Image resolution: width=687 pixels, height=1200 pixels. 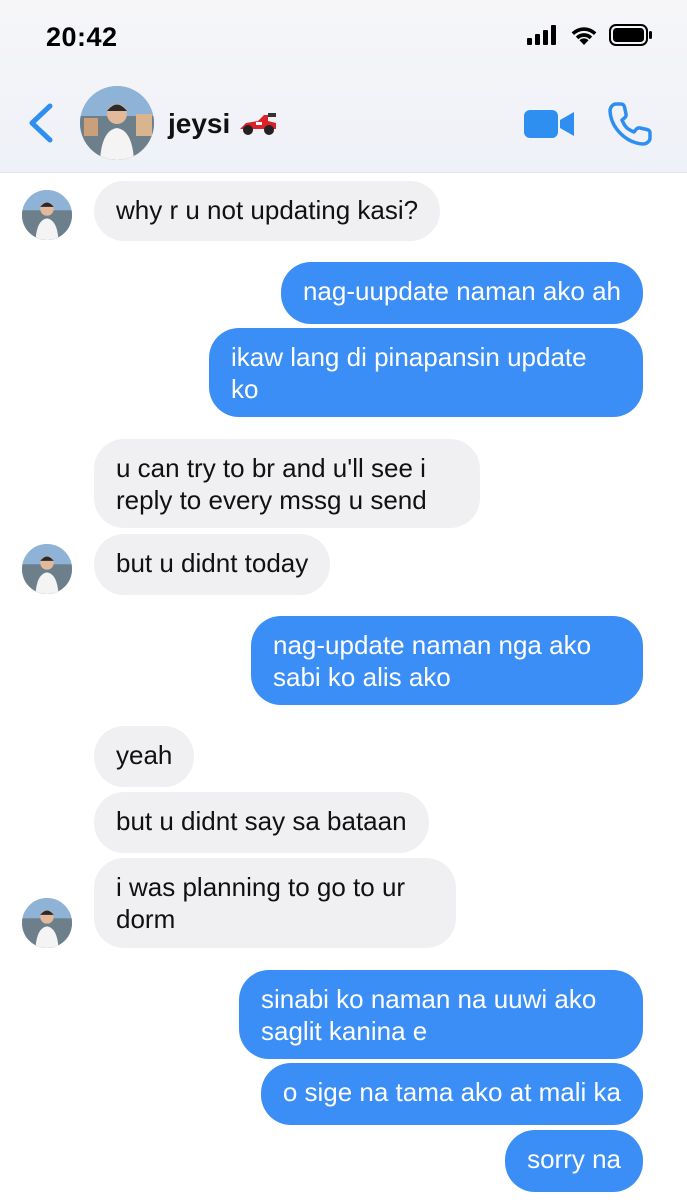 What do you see at coordinates (549, 124) in the screenshot?
I see `video-call-icon` at bounding box center [549, 124].